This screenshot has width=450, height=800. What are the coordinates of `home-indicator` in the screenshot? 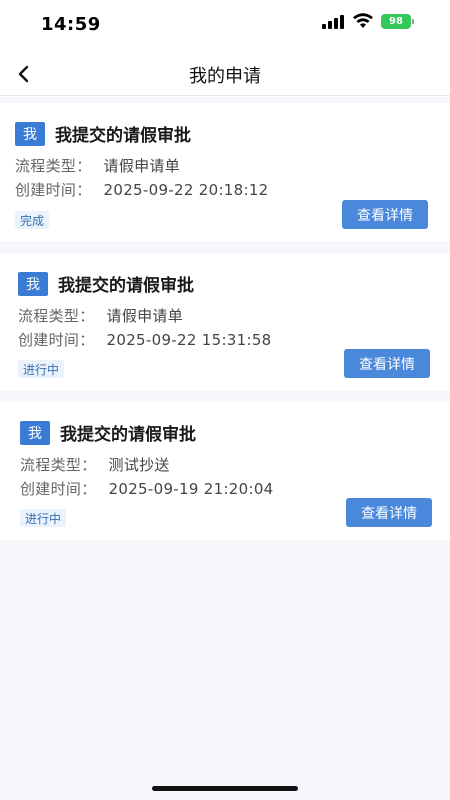 It's located at (225, 788).